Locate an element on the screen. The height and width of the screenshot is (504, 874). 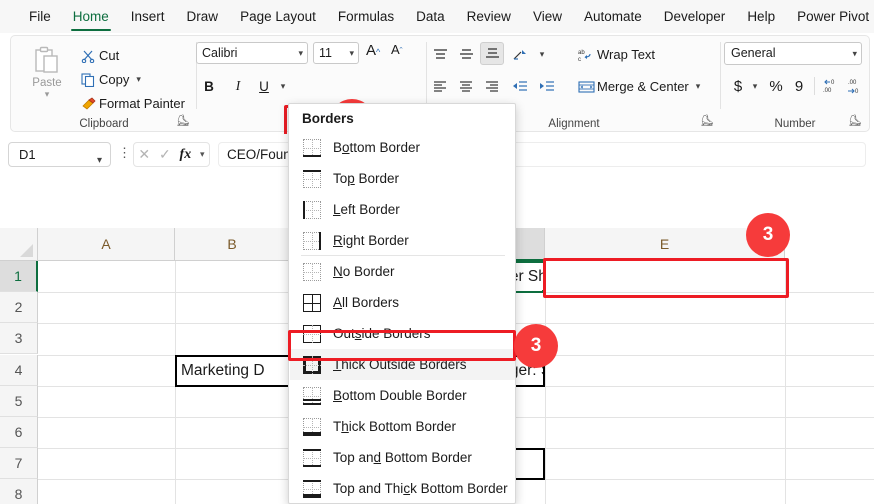
italic-button: I is located at coordinates (238, 86).